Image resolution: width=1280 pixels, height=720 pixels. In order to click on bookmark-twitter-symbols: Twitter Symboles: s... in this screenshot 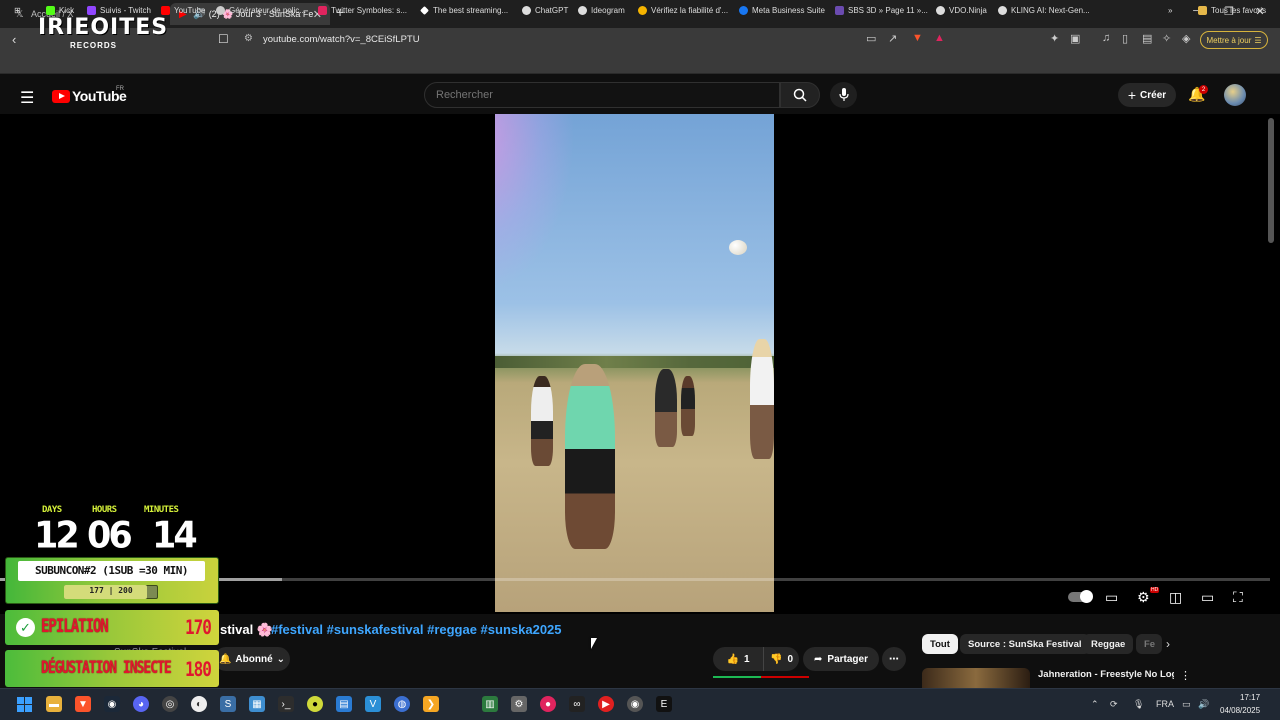, I will do `click(362, 10)`.